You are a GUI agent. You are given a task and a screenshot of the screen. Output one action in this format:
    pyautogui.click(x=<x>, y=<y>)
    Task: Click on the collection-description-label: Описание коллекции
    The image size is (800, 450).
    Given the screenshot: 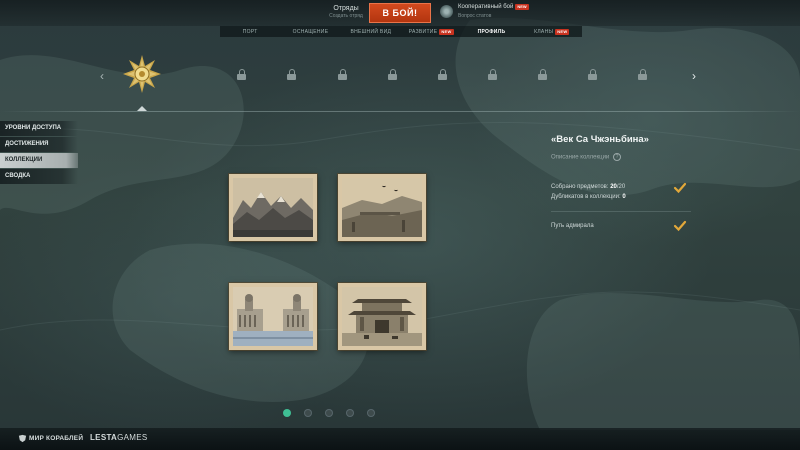 What is the action you would take?
    pyautogui.click(x=580, y=157)
    